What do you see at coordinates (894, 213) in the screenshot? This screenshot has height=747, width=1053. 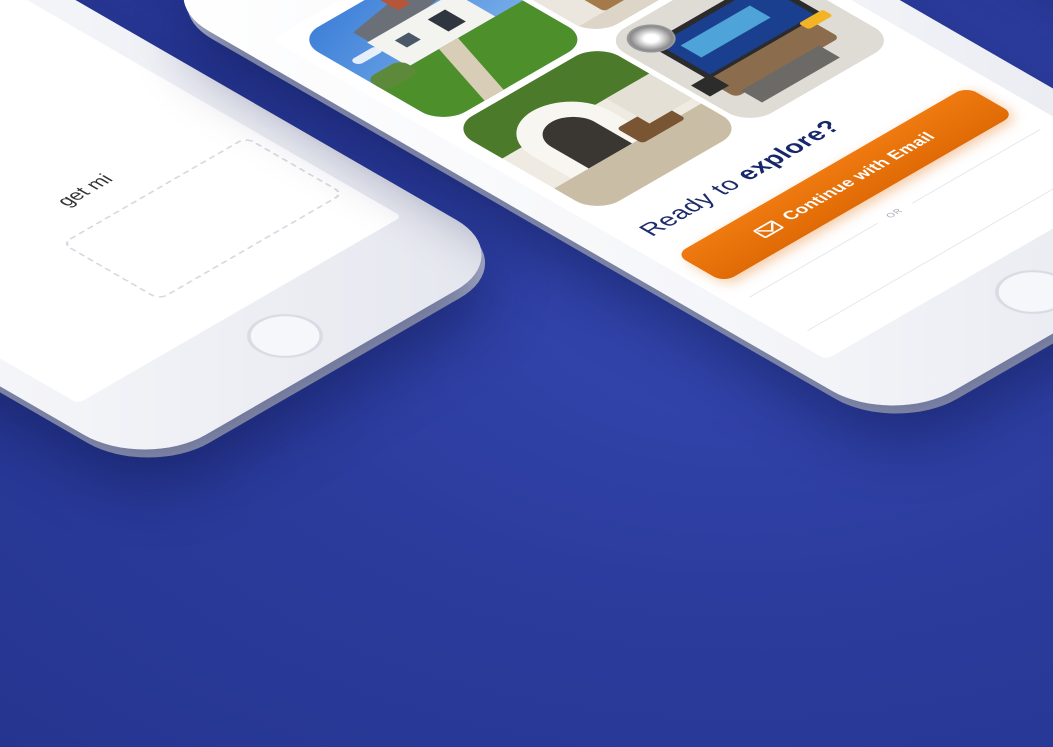 I see `or-label: OR` at bounding box center [894, 213].